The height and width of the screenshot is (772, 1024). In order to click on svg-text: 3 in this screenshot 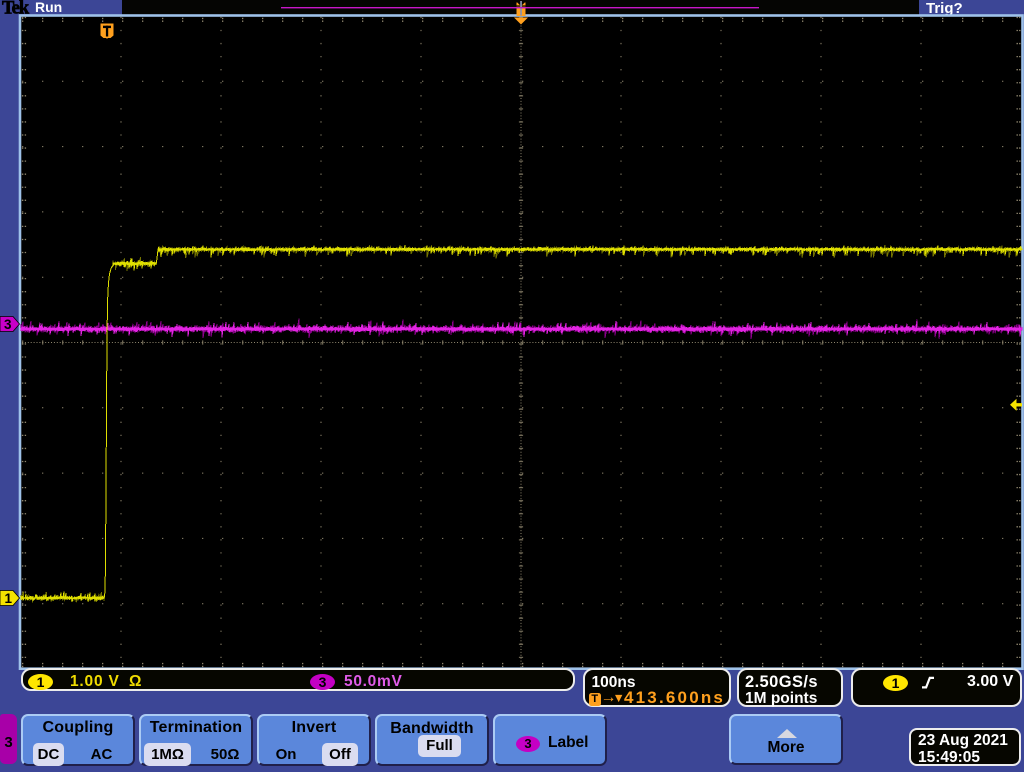, I will do `click(8, 324)`.